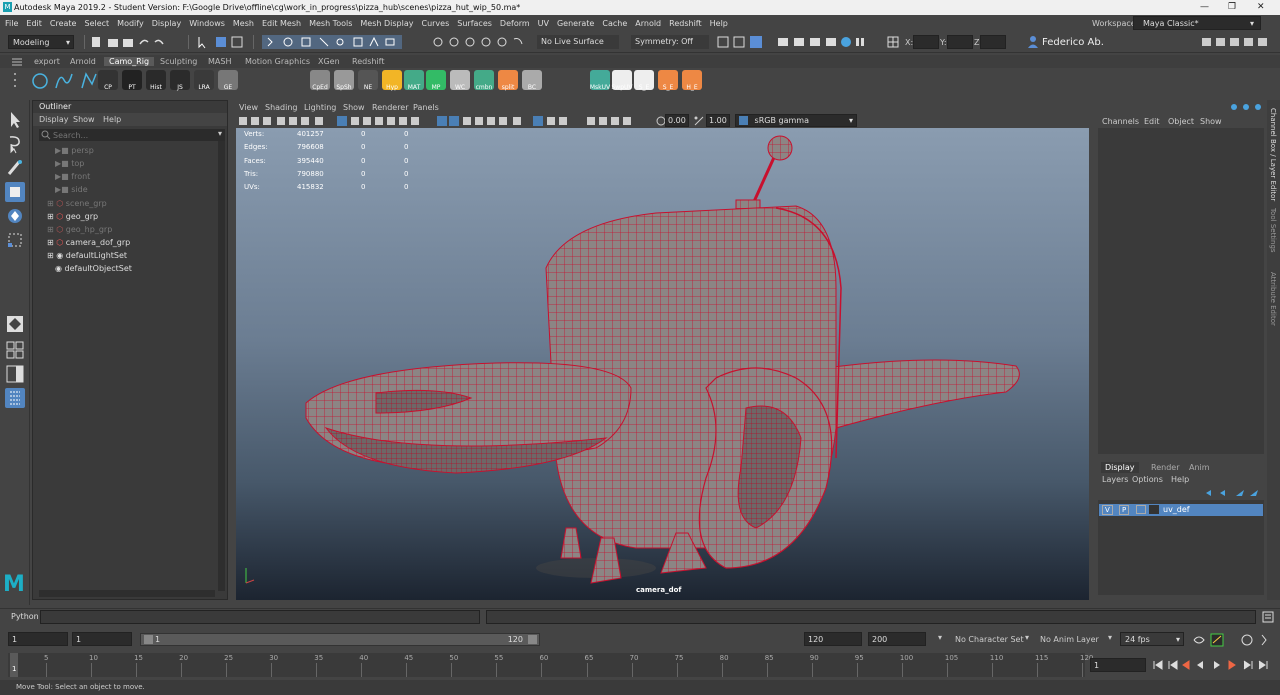 The height and width of the screenshot is (695, 1280). I want to click on layer-tab-render: Render, so click(1165, 467).